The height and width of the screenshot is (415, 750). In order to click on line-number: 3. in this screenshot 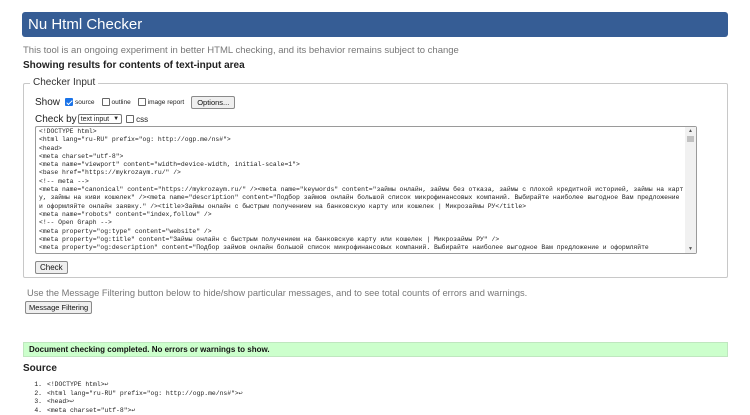, I will do `click(38, 402)`.